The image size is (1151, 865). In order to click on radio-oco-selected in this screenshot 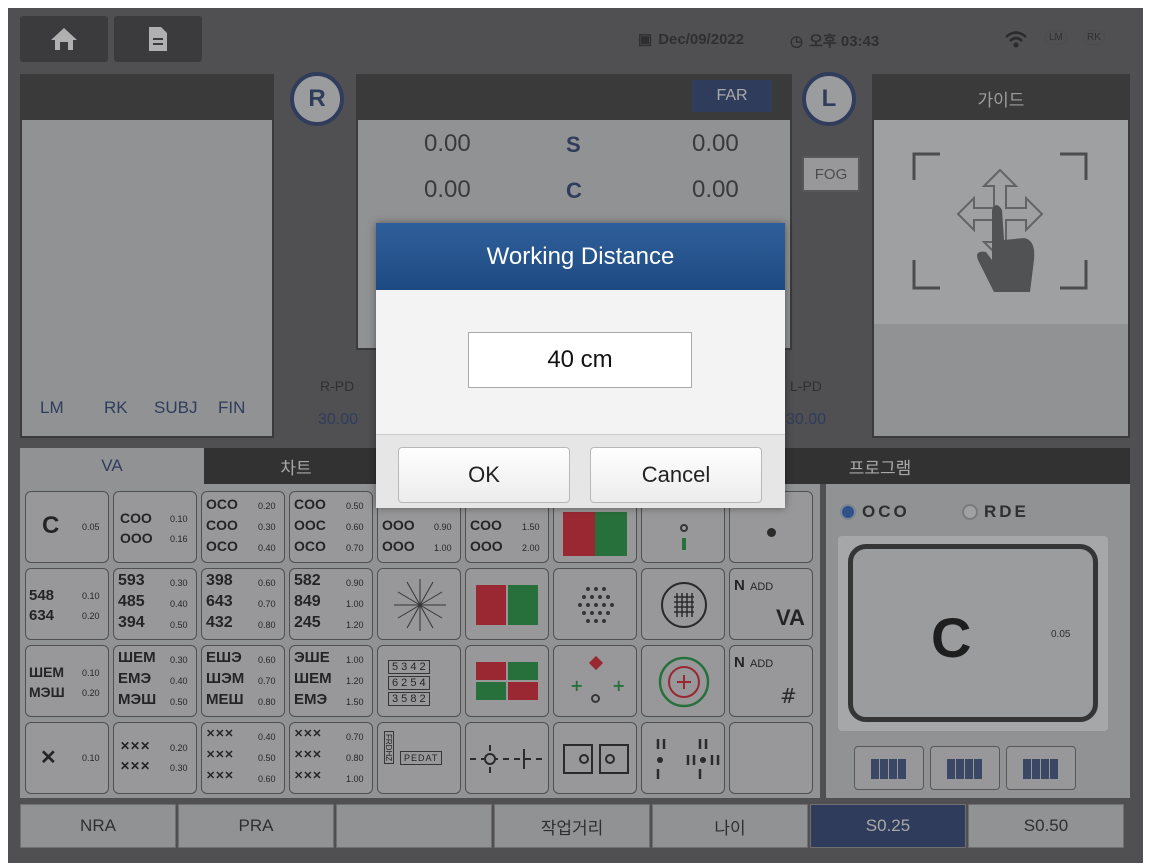, I will do `click(848, 512)`.